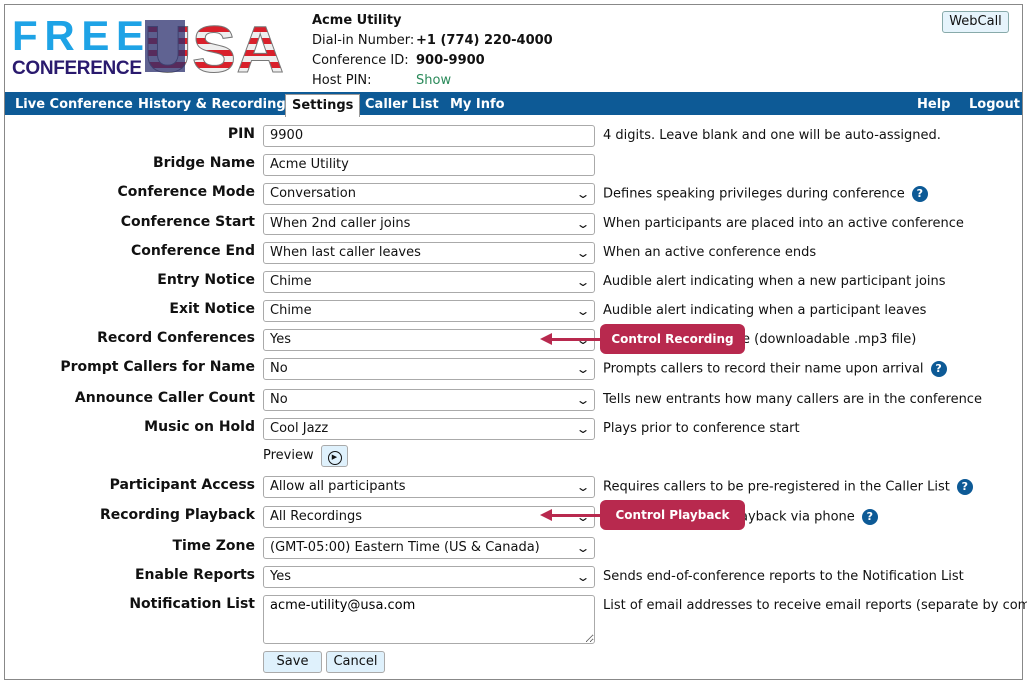  Describe the element at coordinates (288, 455) in the screenshot. I see `preview-label: Preview` at that location.